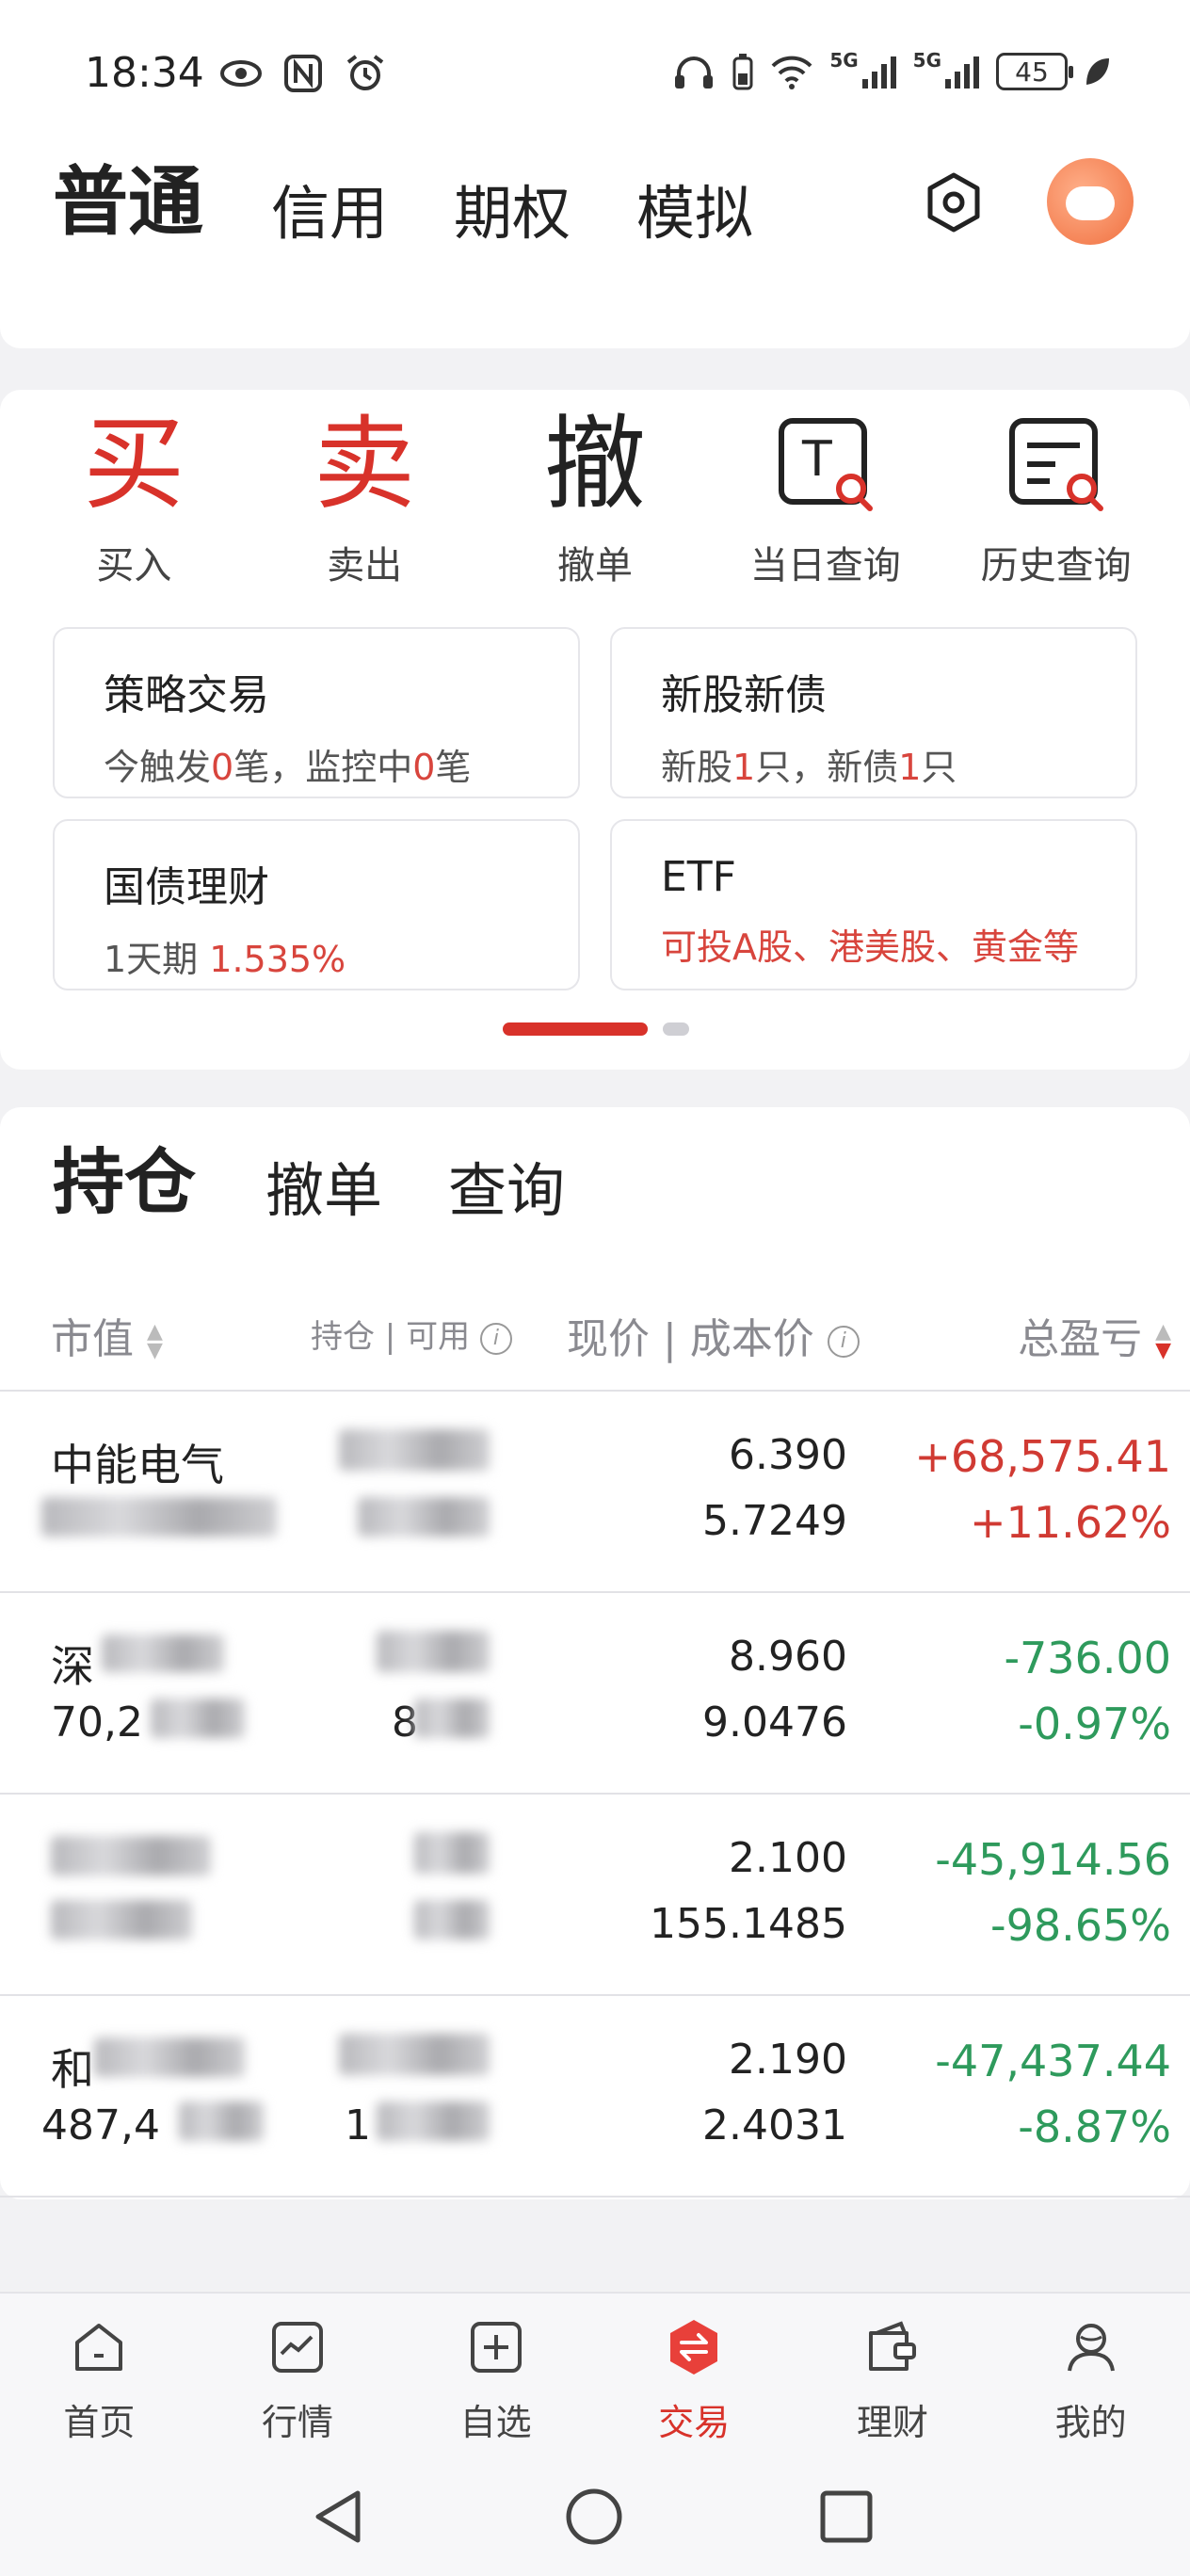  I want to click on feature-title: 新股新债, so click(744, 695).